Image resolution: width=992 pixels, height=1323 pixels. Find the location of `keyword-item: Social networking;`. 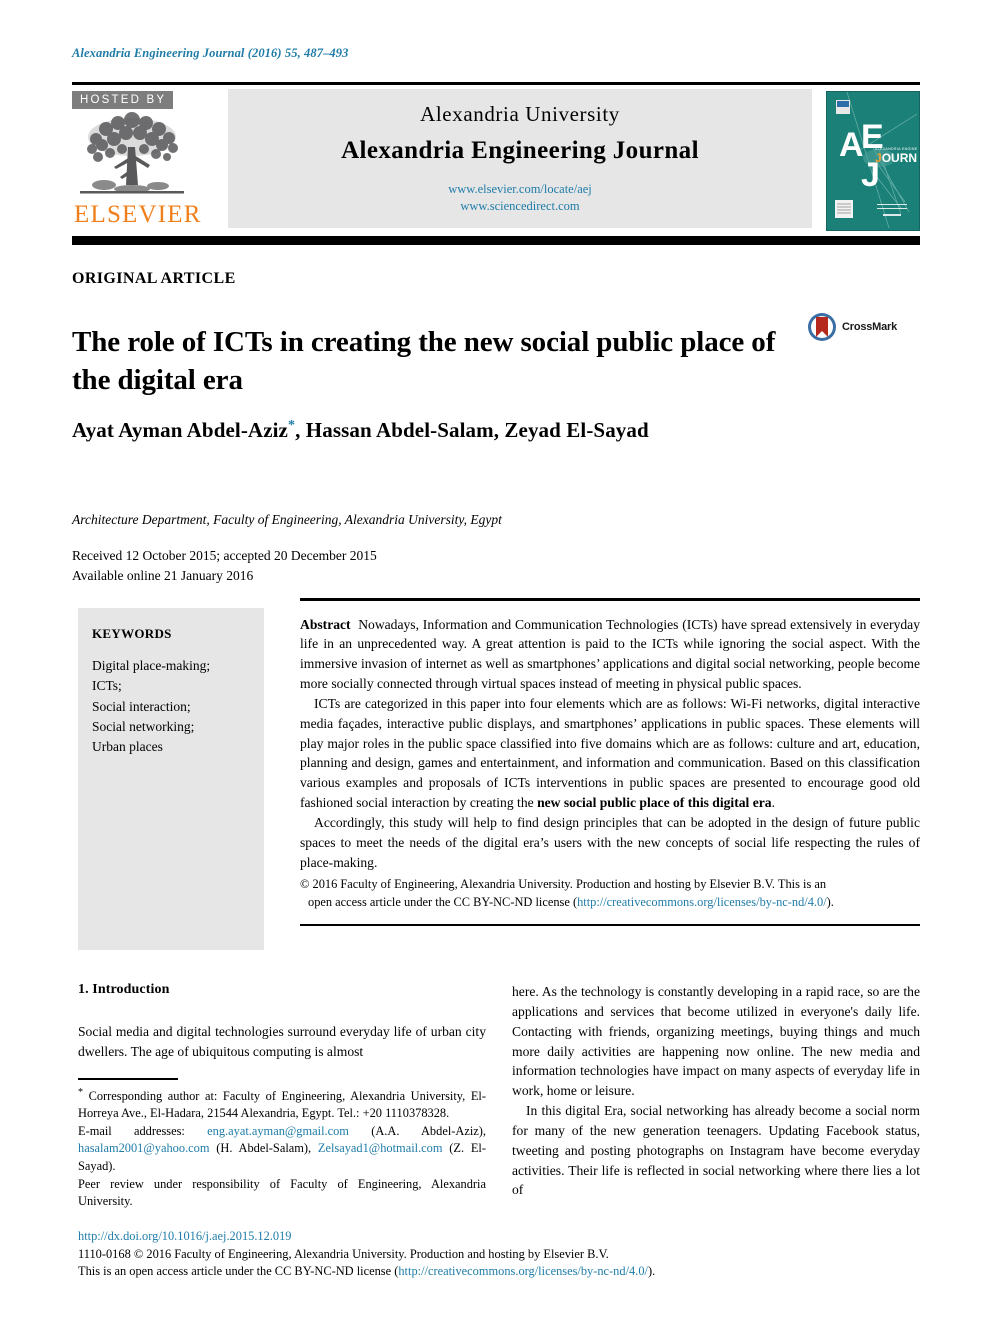

keyword-item: Social networking; is located at coordinates (143, 726).